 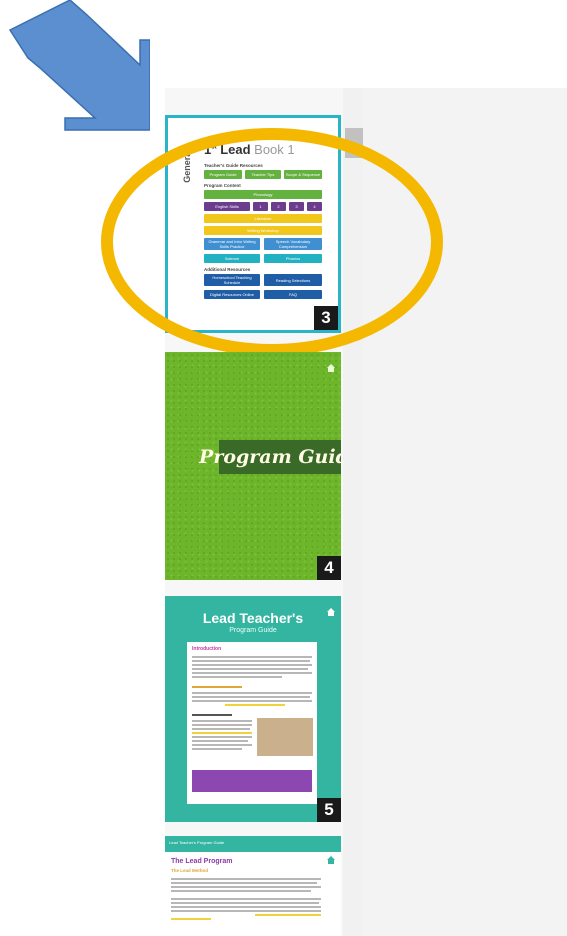 I want to click on menu-button: 4, so click(x=314, y=206).